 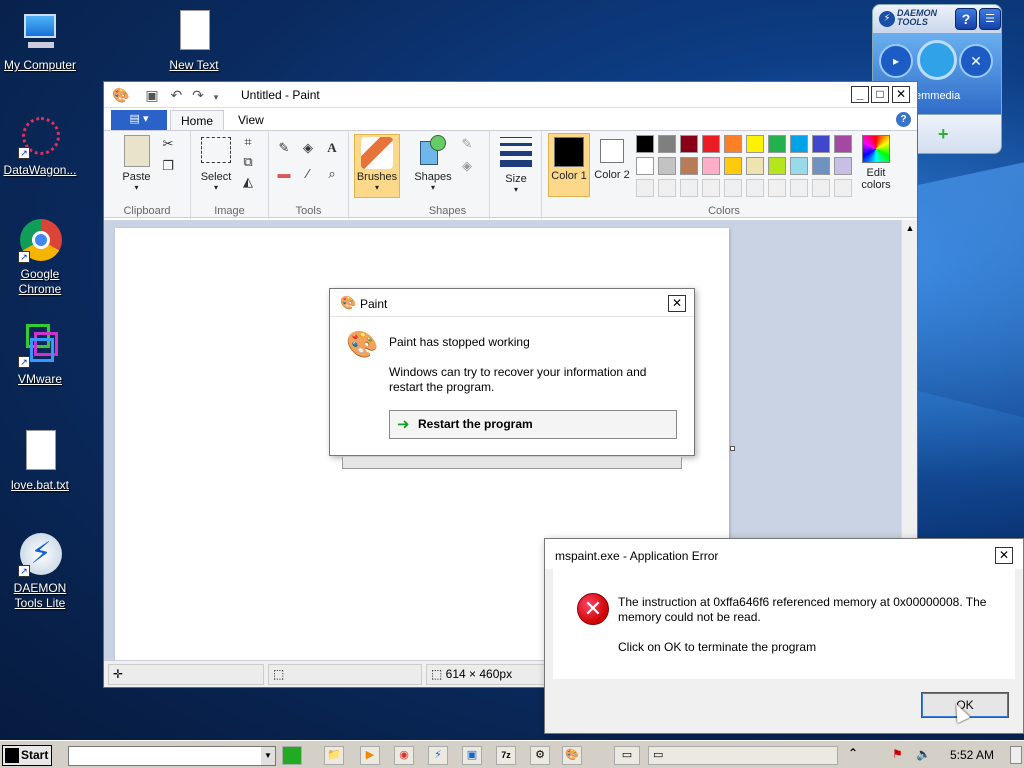 I want to click on shapes-button: Shapes ▾, so click(x=433, y=163).